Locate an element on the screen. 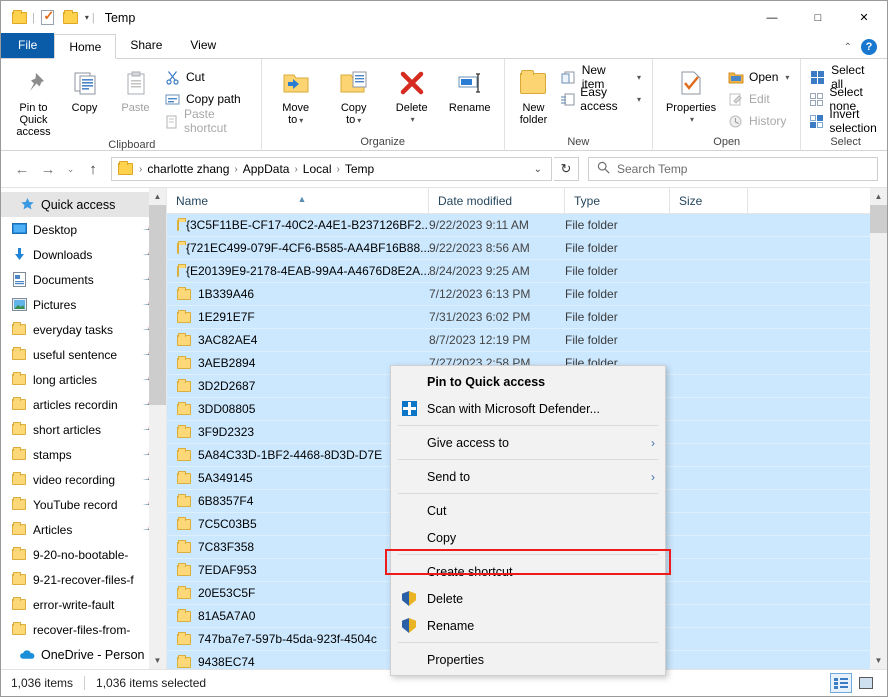  sidebar-item-documents: Documents📌 is located at coordinates (83, 279).